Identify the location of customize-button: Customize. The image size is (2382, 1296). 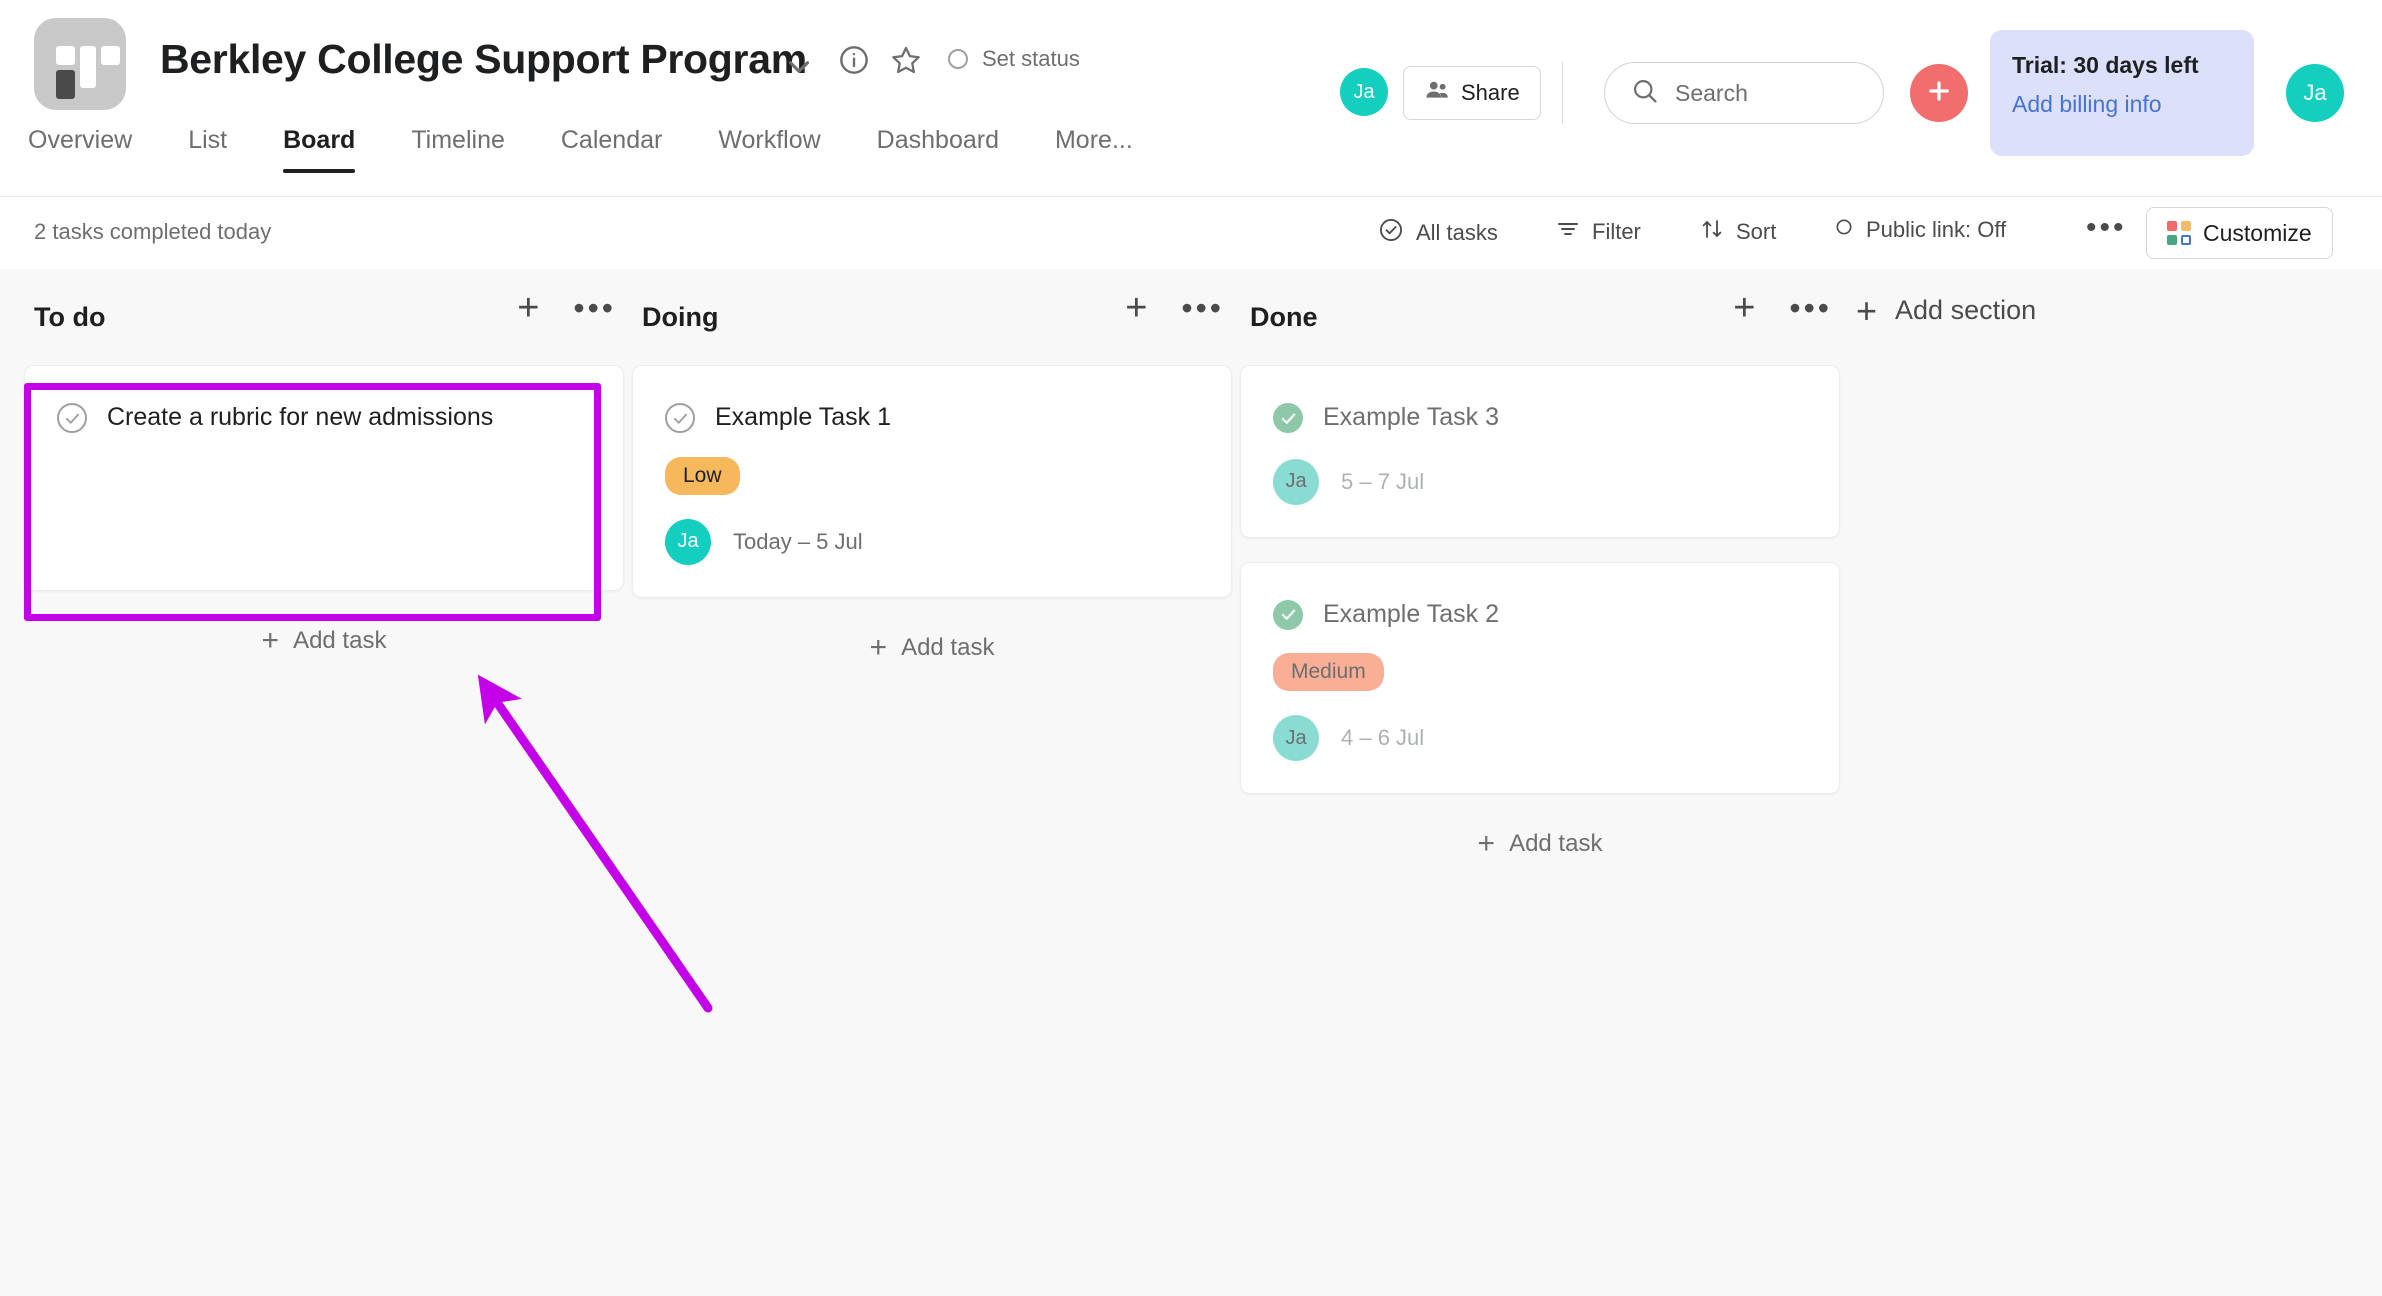
(2239, 233).